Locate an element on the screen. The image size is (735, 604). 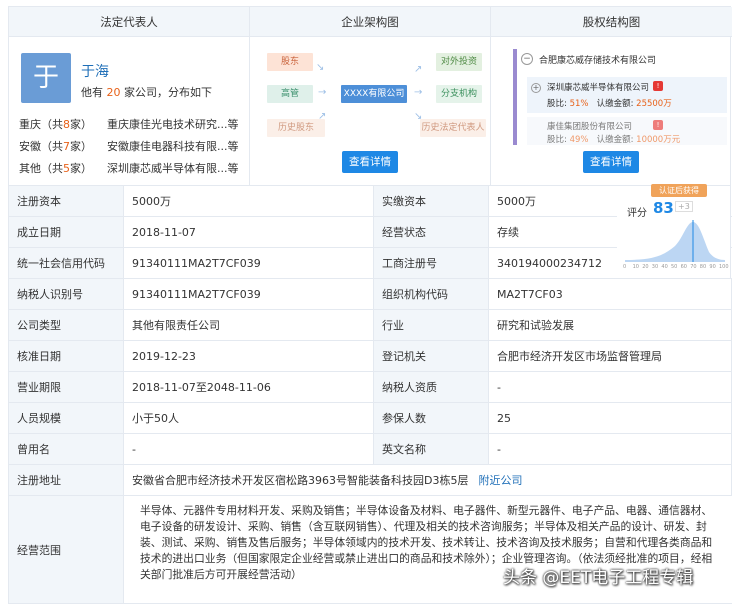
row-value: 研究和试验发展 is located at coordinates (610, 325).